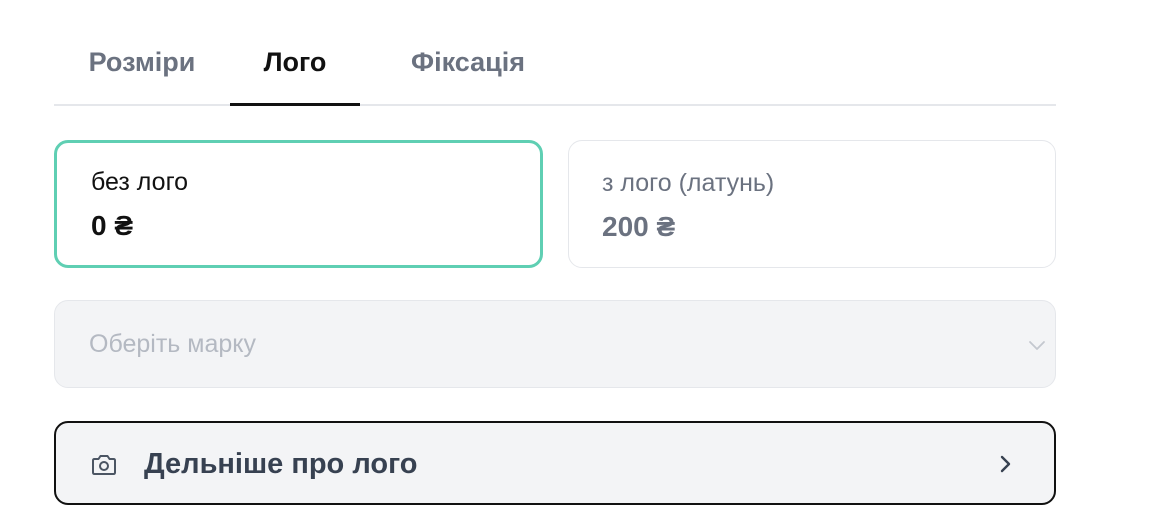  What do you see at coordinates (295, 62) in the screenshot?
I see `tab-logo: Лого` at bounding box center [295, 62].